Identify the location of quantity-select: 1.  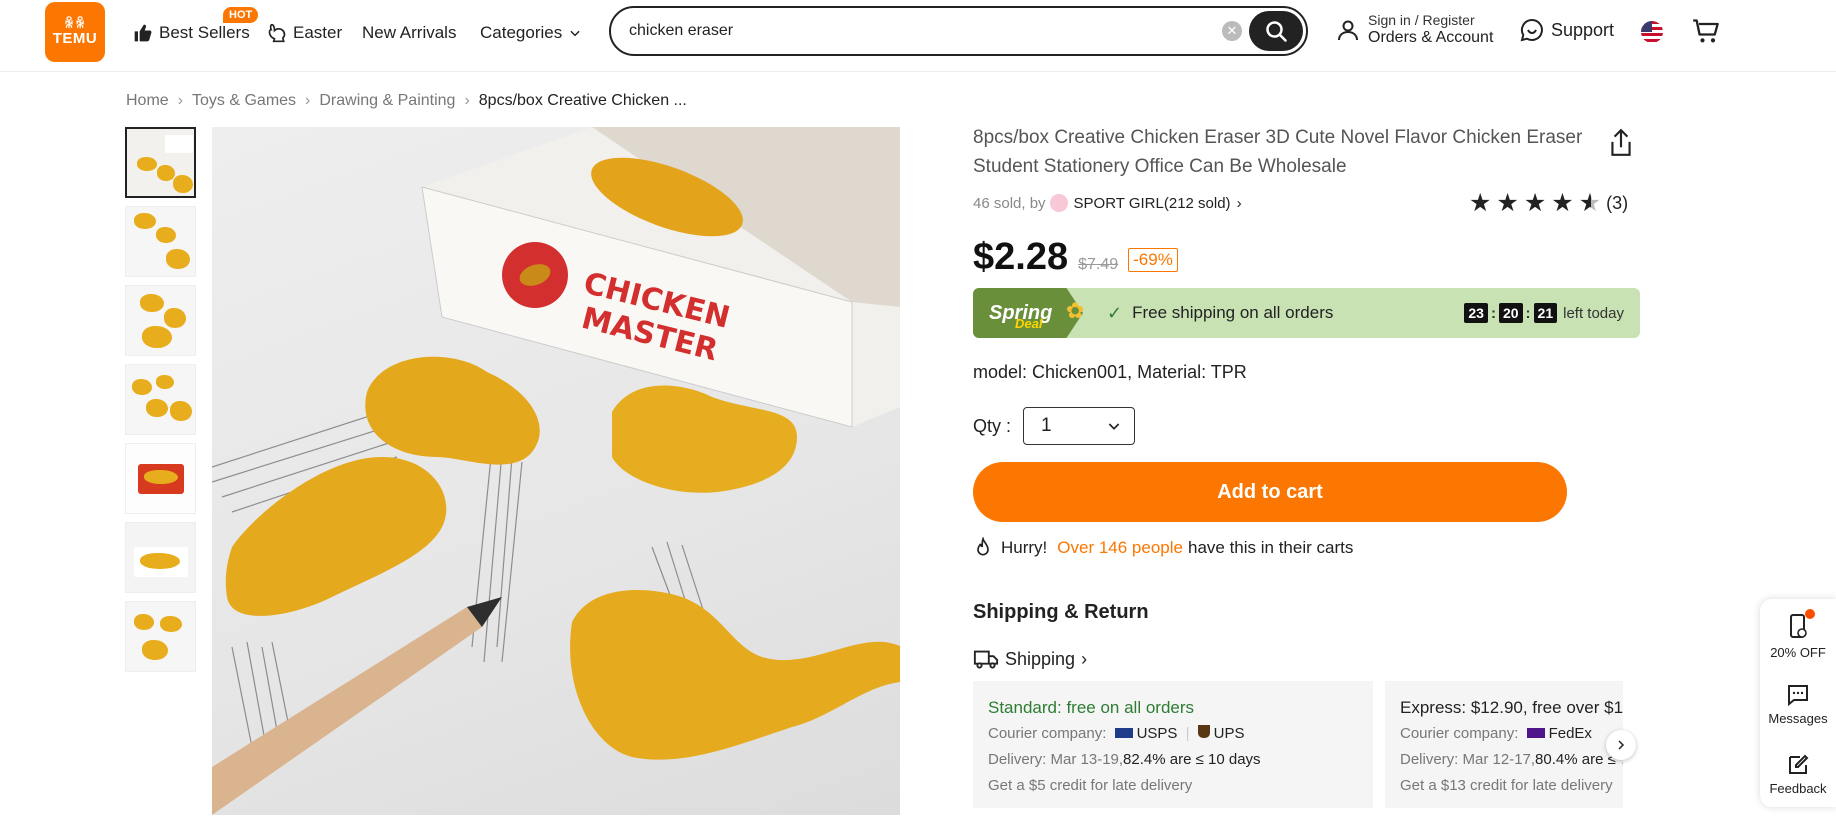
(1079, 426).